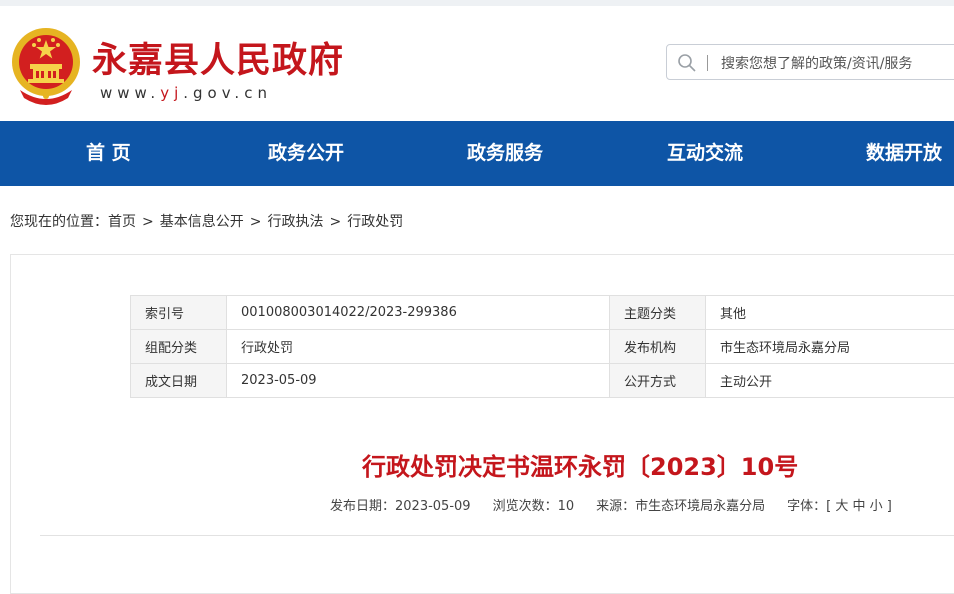  I want to click on table-row: 索引号 001008003014022/2023-299386 主题分类 其他, so click(542, 313).